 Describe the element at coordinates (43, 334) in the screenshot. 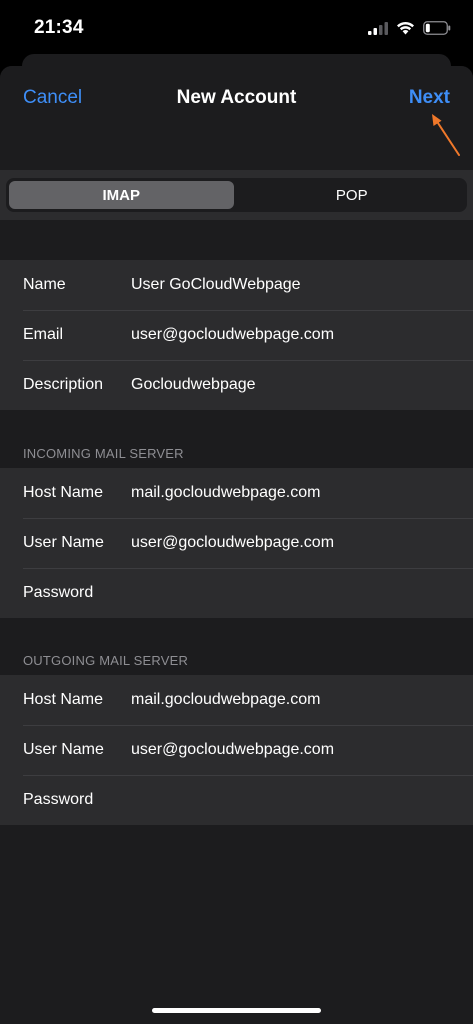

I see `email-label: Email` at that location.